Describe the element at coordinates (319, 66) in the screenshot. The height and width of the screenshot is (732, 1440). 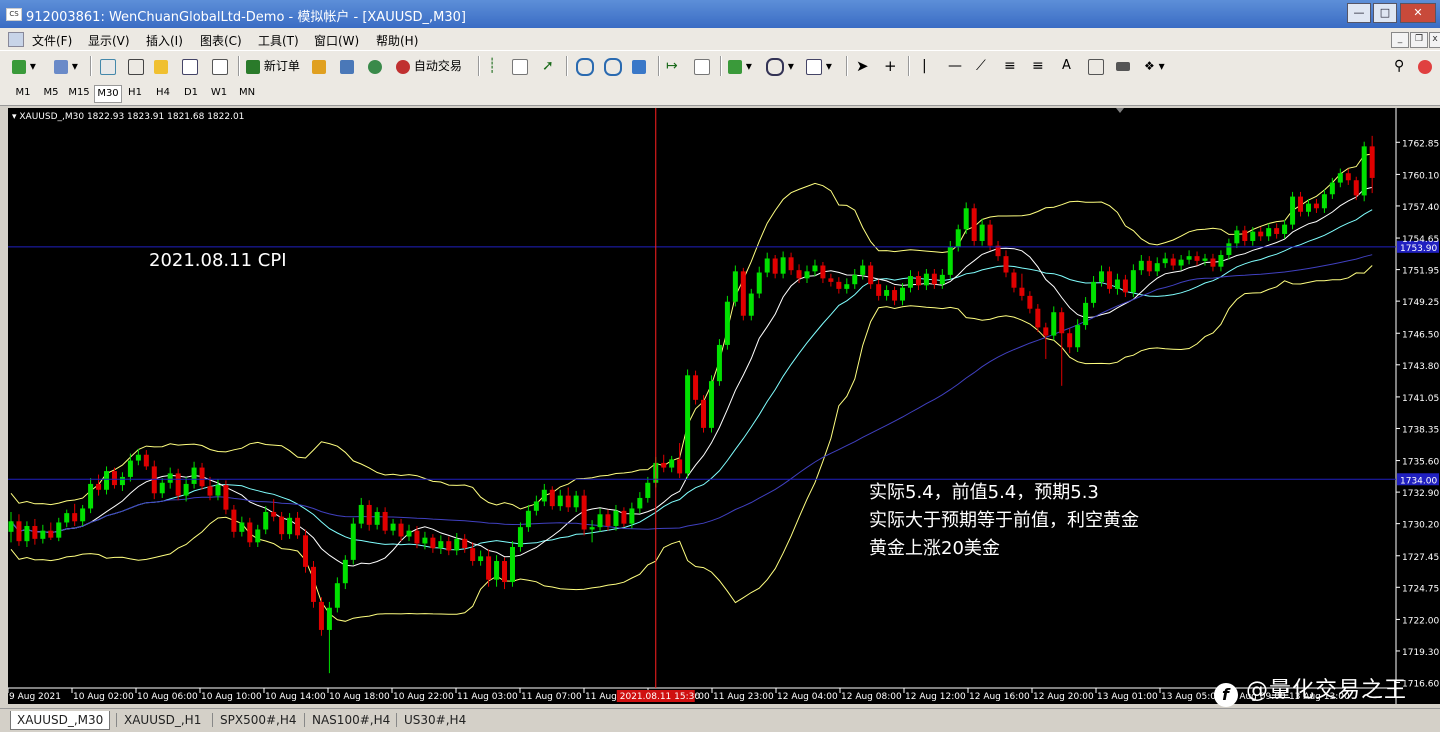
I see `metaeditor-button` at that location.